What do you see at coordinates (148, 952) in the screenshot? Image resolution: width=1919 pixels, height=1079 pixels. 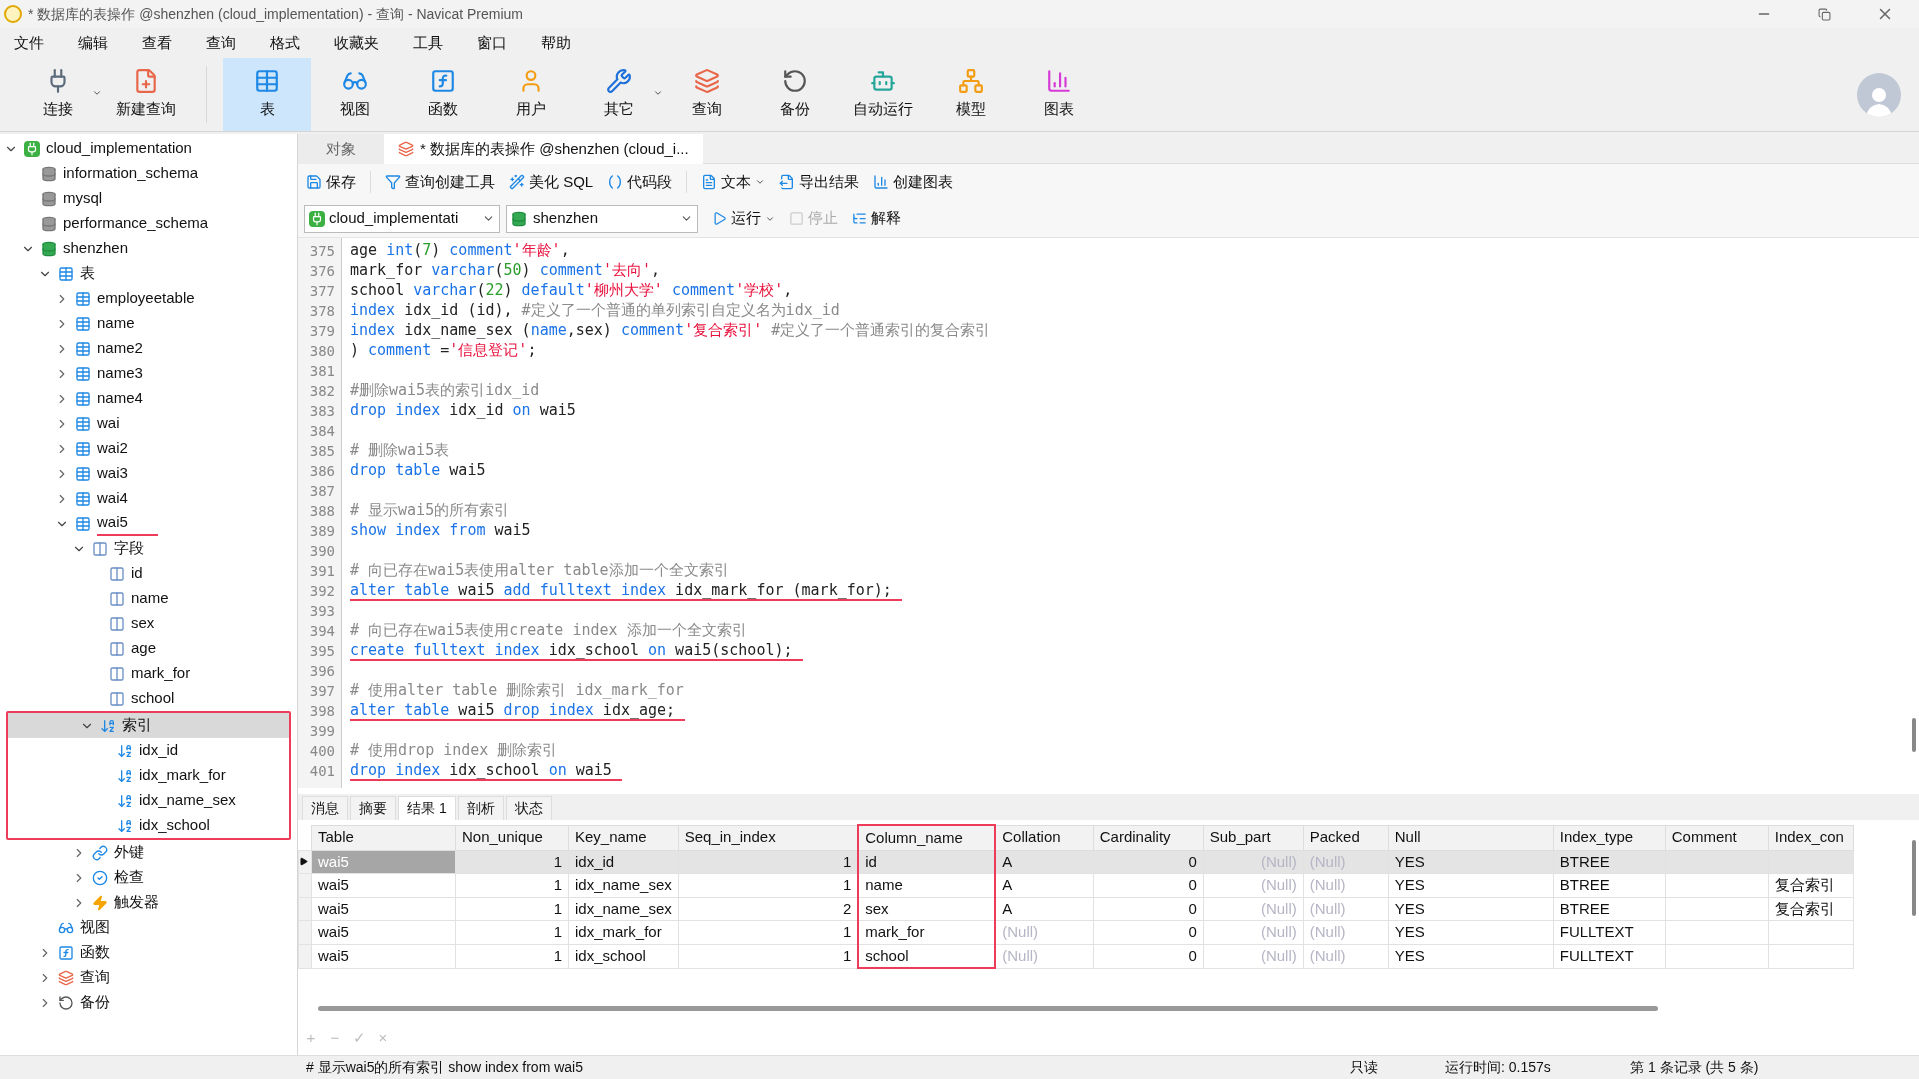 I see `tree-item: 函数` at bounding box center [148, 952].